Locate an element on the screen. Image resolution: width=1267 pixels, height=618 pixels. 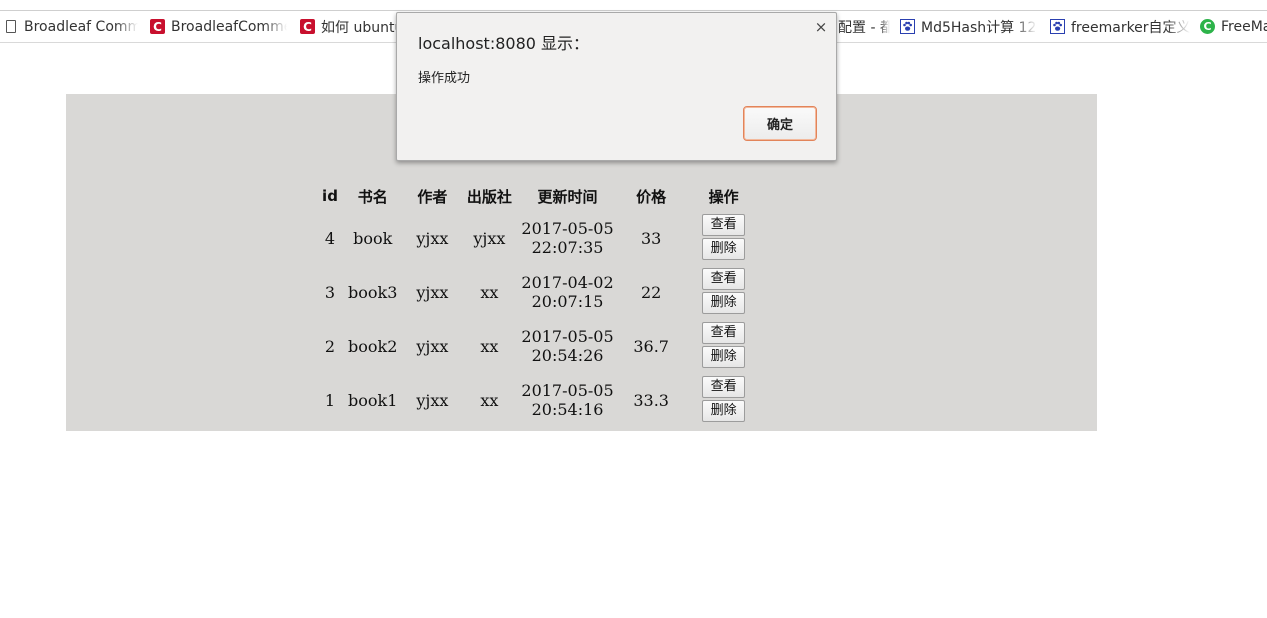
alert-dialog: localhost:8080 显示： × 操作成功 确定 is located at coordinates (616, 86).